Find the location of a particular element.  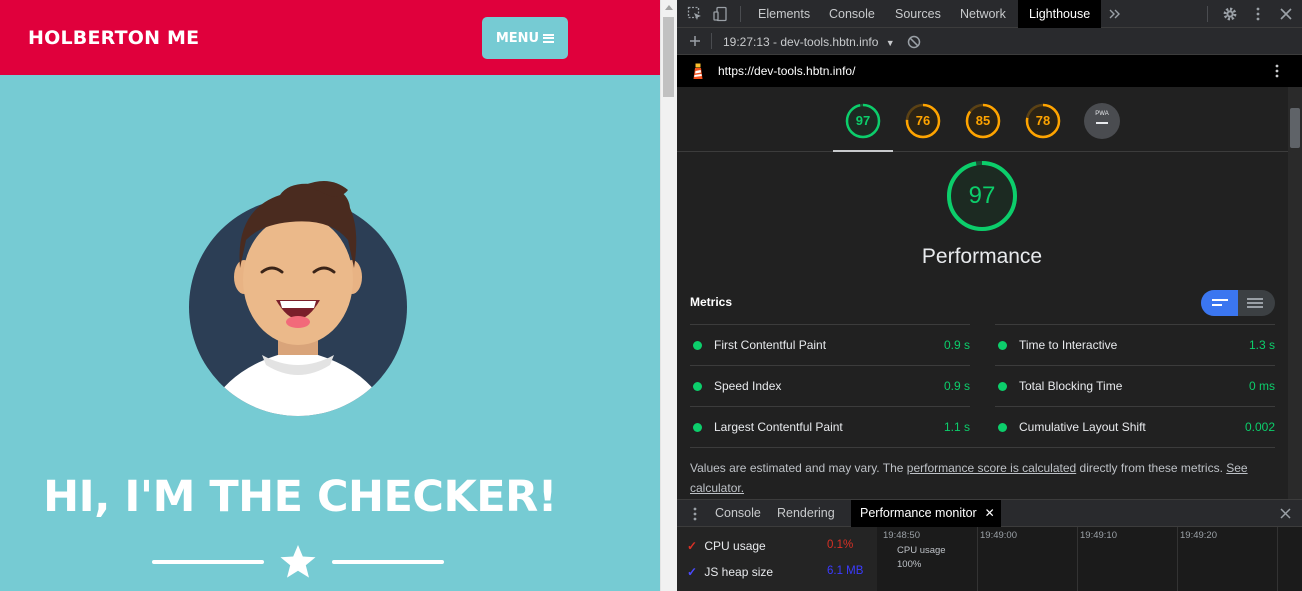

report-menu-icon is located at coordinates (1277, 71).